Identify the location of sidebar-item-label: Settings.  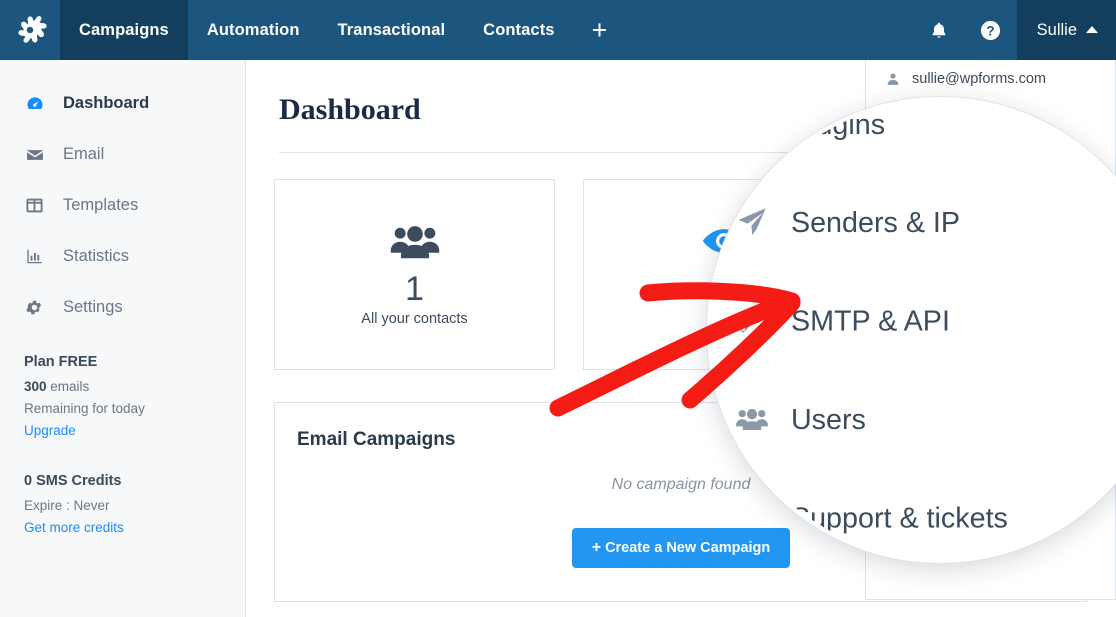
(93, 307).